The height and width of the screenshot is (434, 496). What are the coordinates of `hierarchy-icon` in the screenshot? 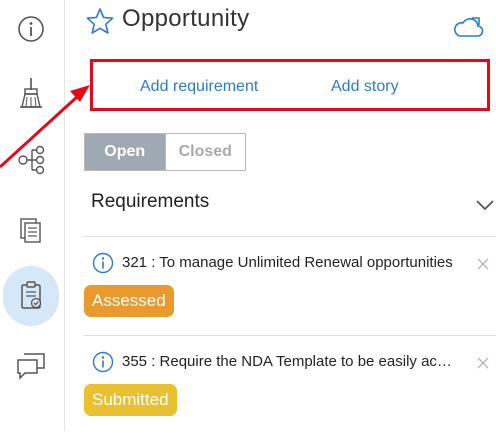 It's located at (31, 160).